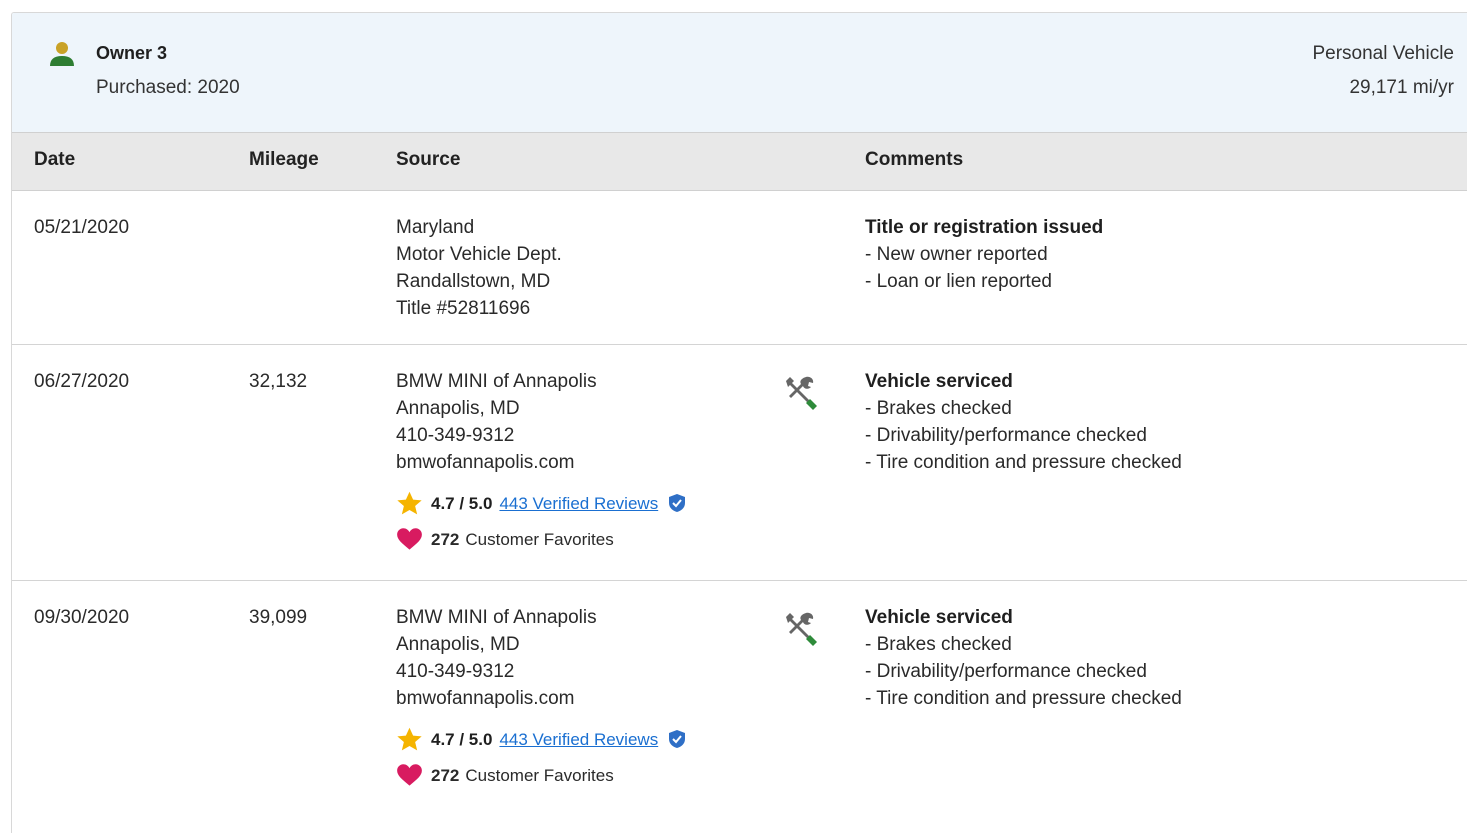  What do you see at coordinates (1383, 53) in the screenshot?
I see `usage-type: Personal Vehicle` at bounding box center [1383, 53].